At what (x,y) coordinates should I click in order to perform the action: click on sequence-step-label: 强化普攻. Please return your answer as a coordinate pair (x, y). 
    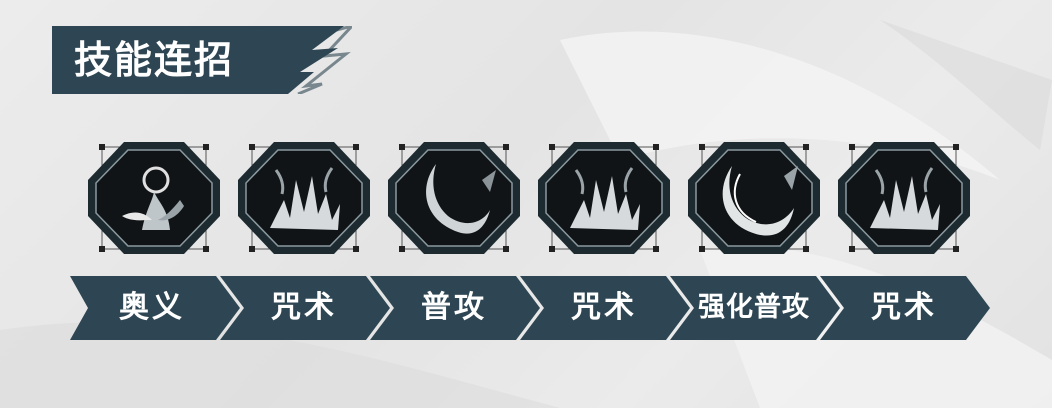
    Looking at the image, I should click on (754, 307).